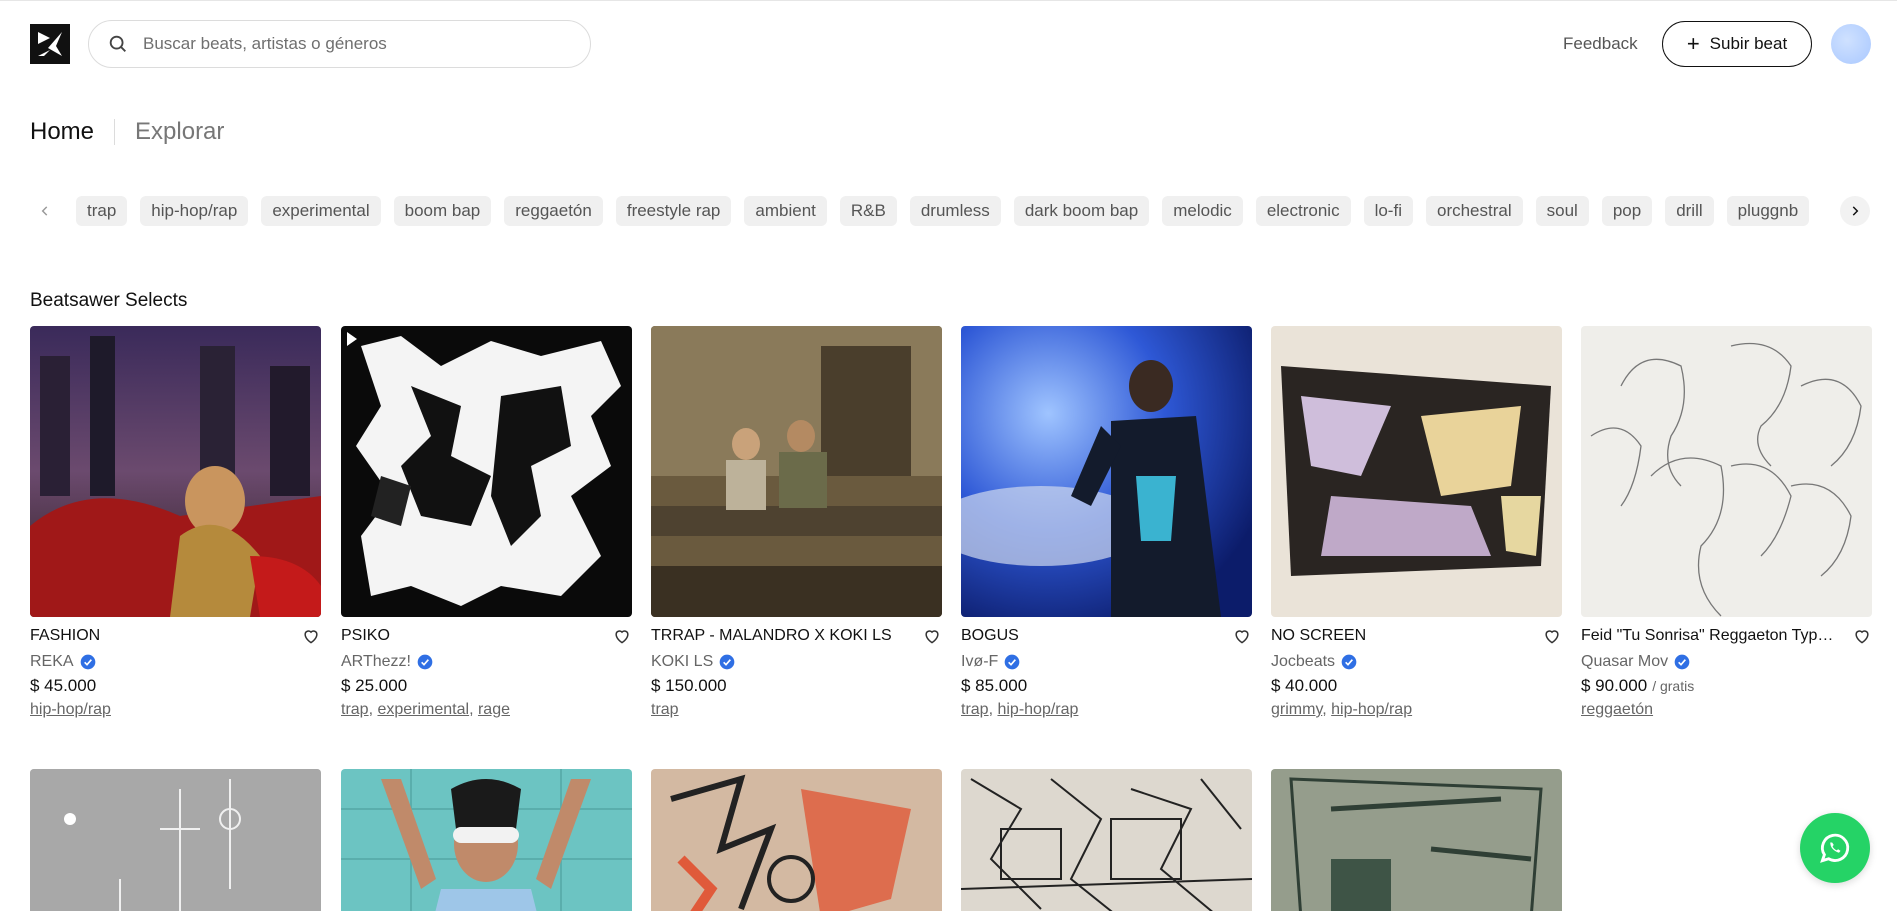 The height and width of the screenshot is (911, 1897). What do you see at coordinates (1851, 44) in the screenshot?
I see `user-avatar` at bounding box center [1851, 44].